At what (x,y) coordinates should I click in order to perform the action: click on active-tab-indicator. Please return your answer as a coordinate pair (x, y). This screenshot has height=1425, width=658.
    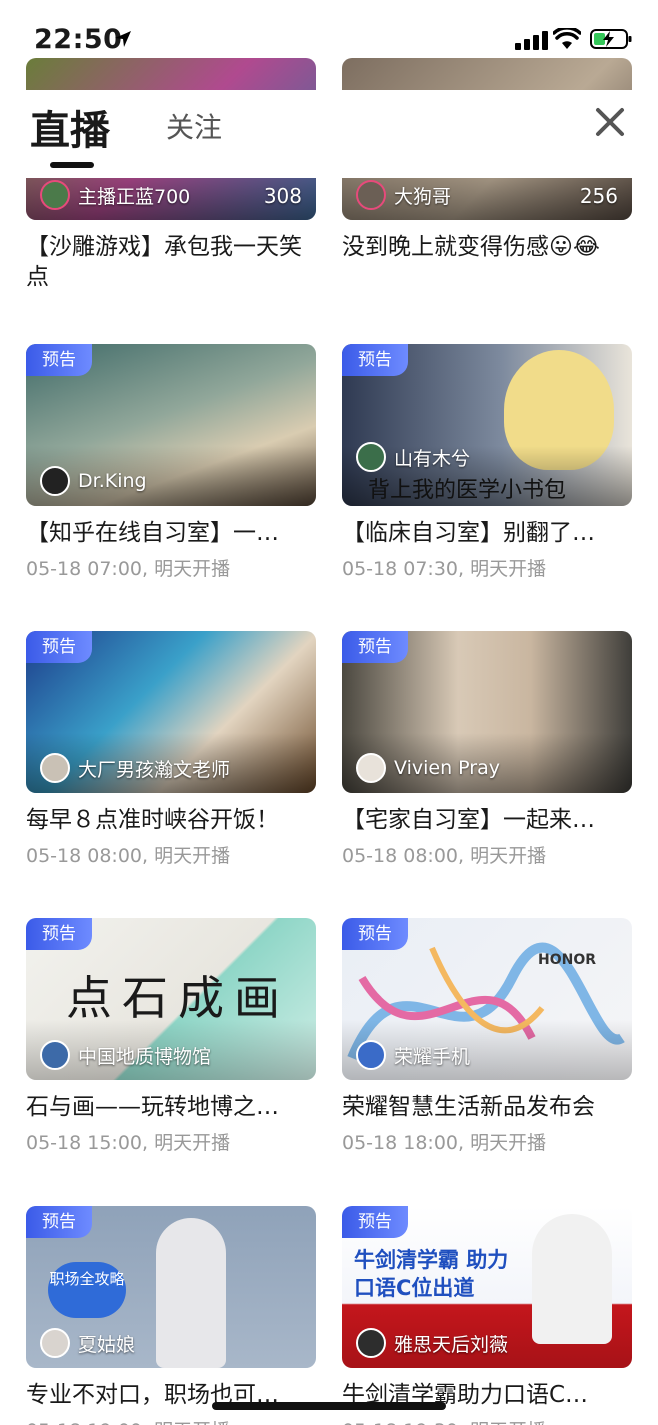
    Looking at the image, I should click on (72, 165).